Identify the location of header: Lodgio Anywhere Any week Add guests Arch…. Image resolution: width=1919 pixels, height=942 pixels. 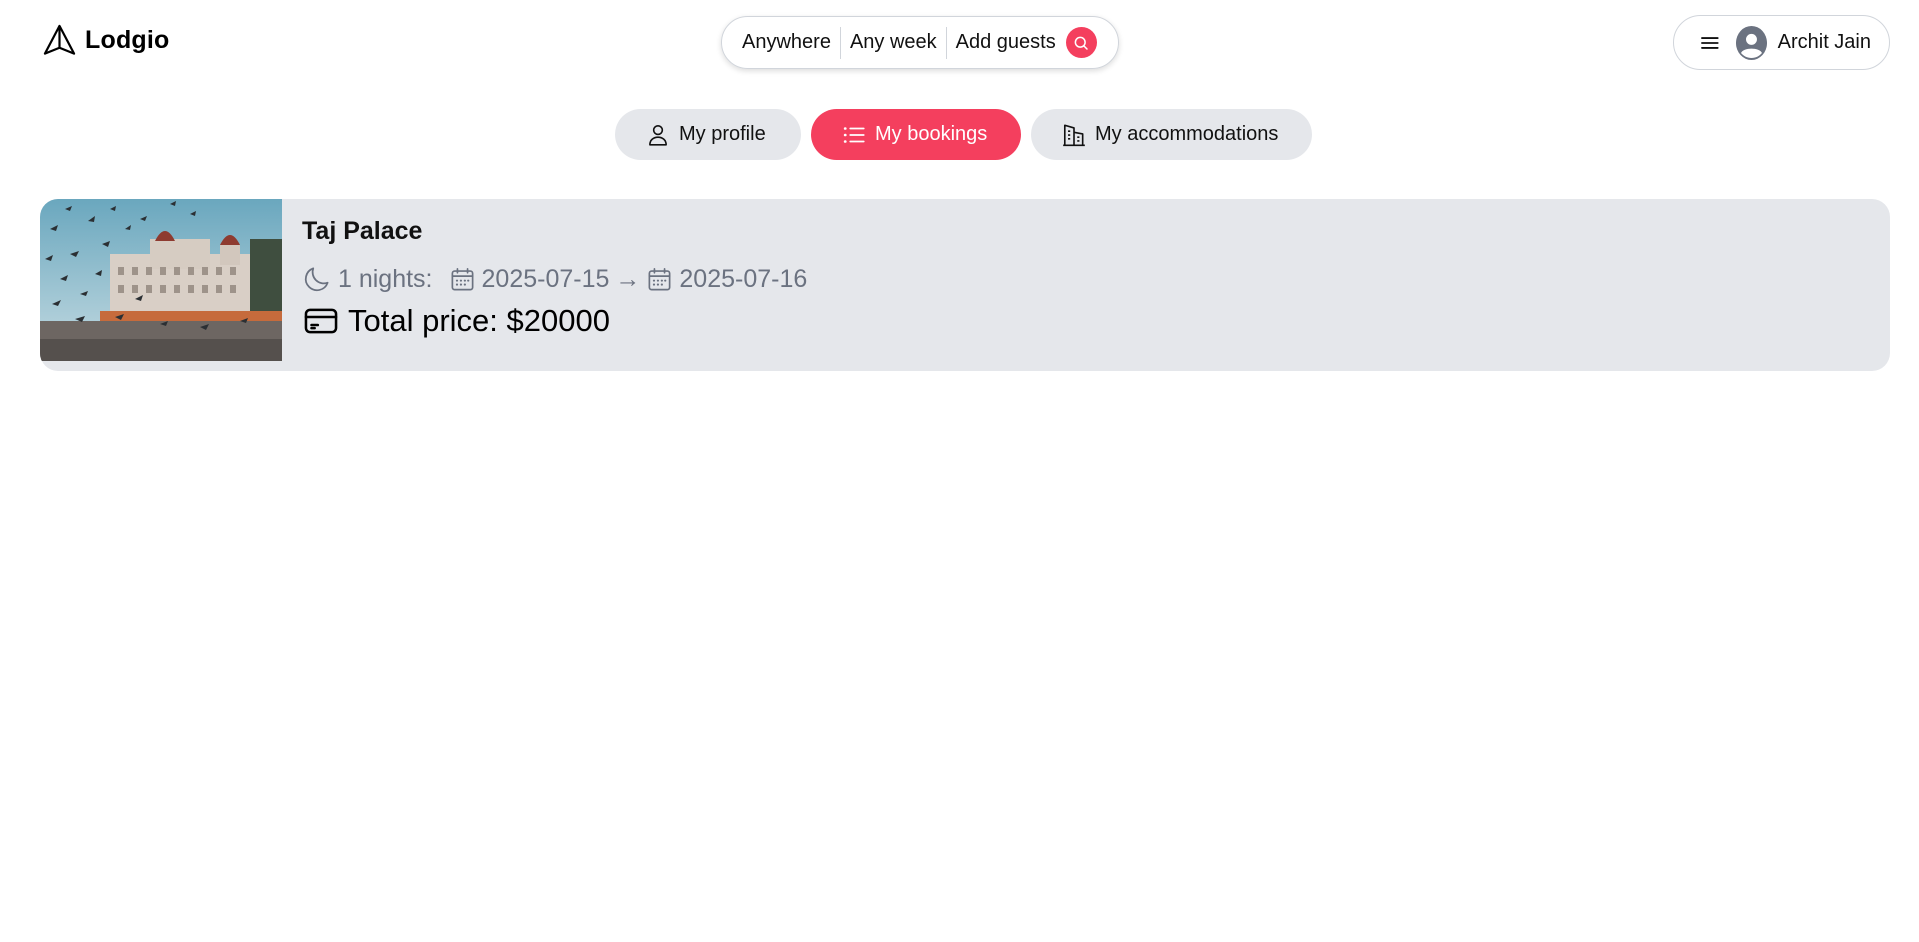
(959, 44).